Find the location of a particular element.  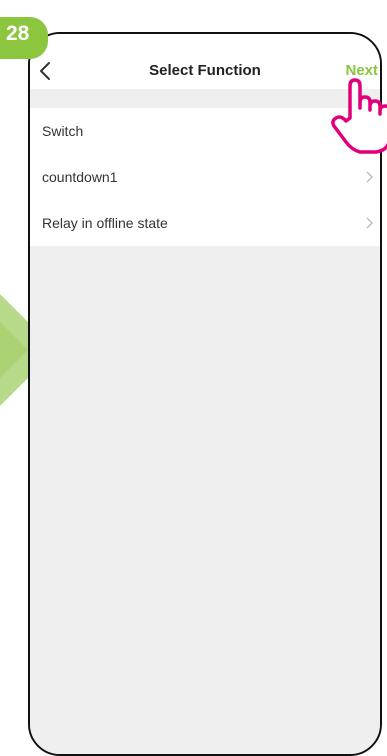

step-number: 28 is located at coordinates (18, 33).